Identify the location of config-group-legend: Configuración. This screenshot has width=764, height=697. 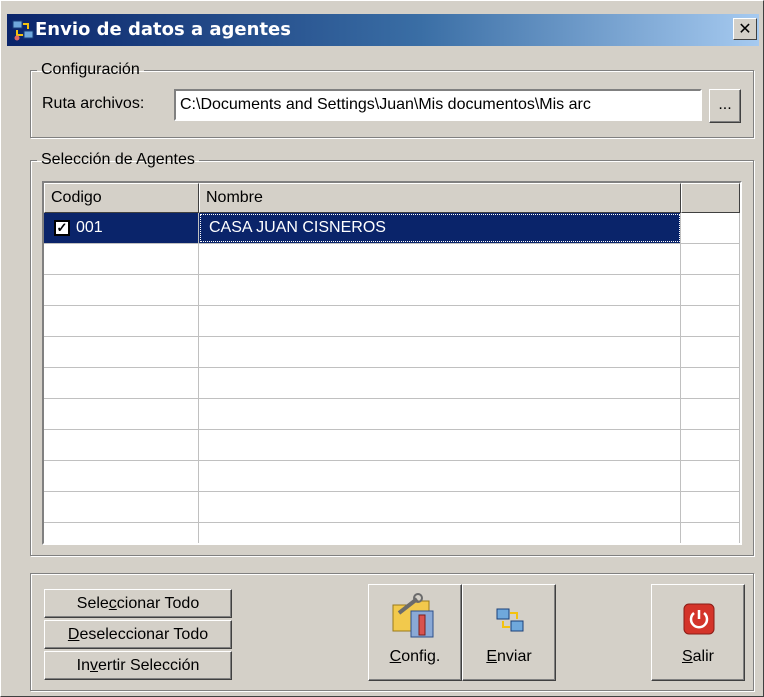
(90, 69).